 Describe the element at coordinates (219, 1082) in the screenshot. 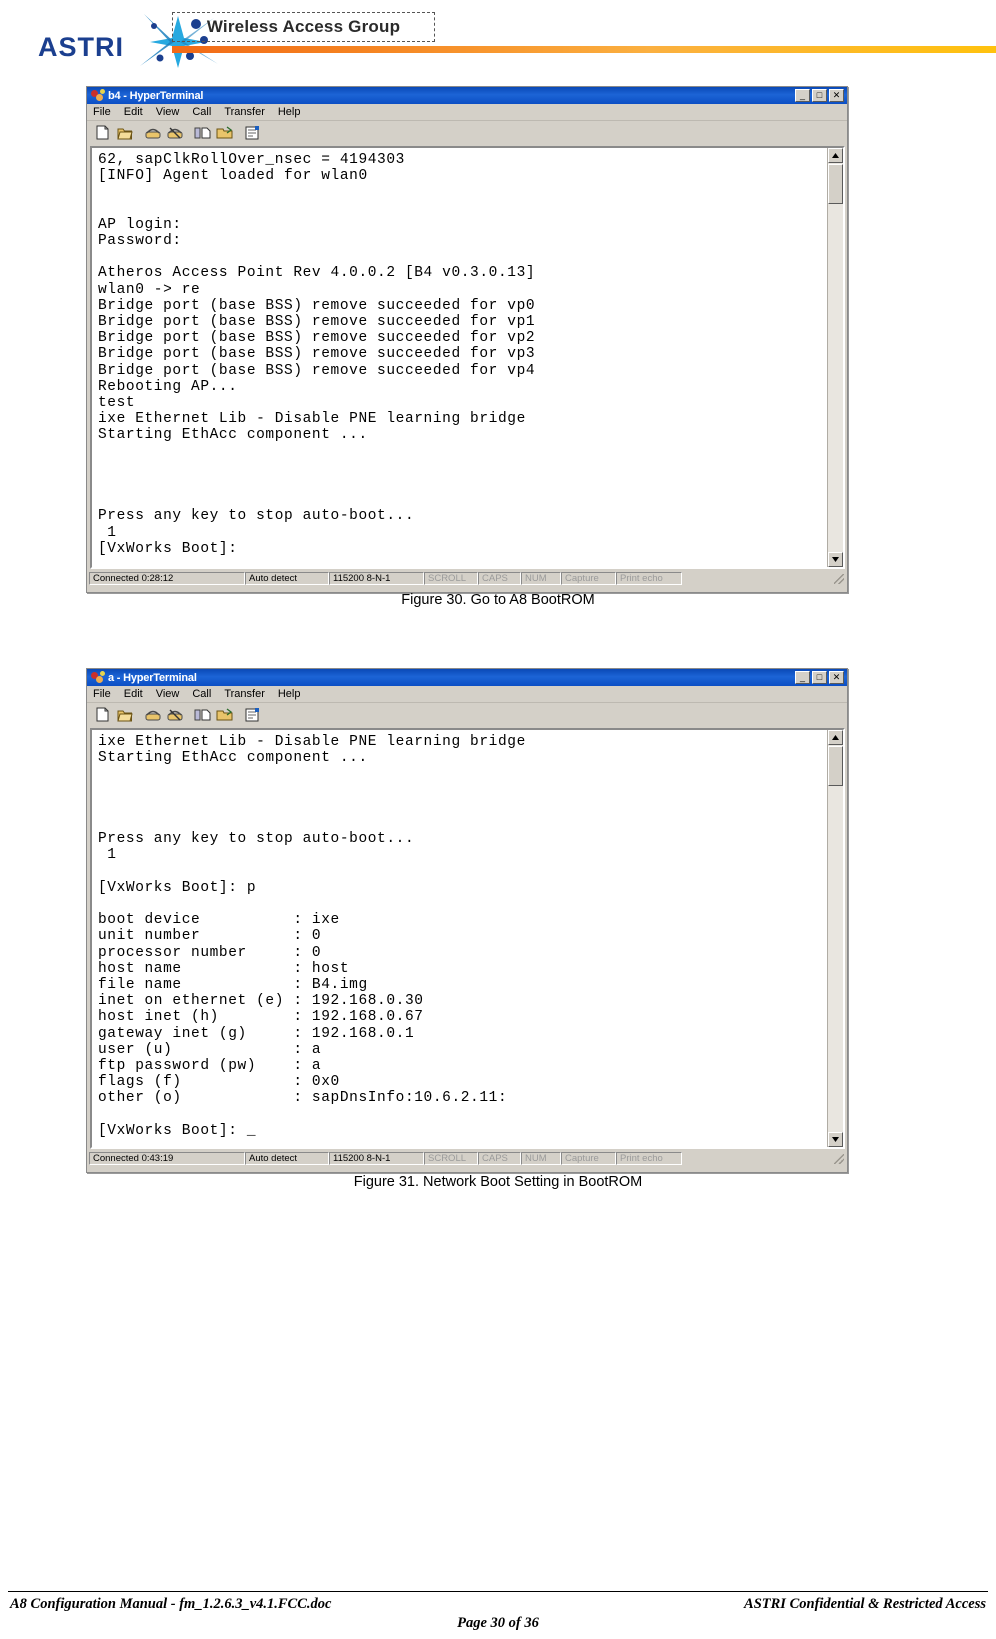

I see `terminal-line: flags (f) : 0x0` at that location.